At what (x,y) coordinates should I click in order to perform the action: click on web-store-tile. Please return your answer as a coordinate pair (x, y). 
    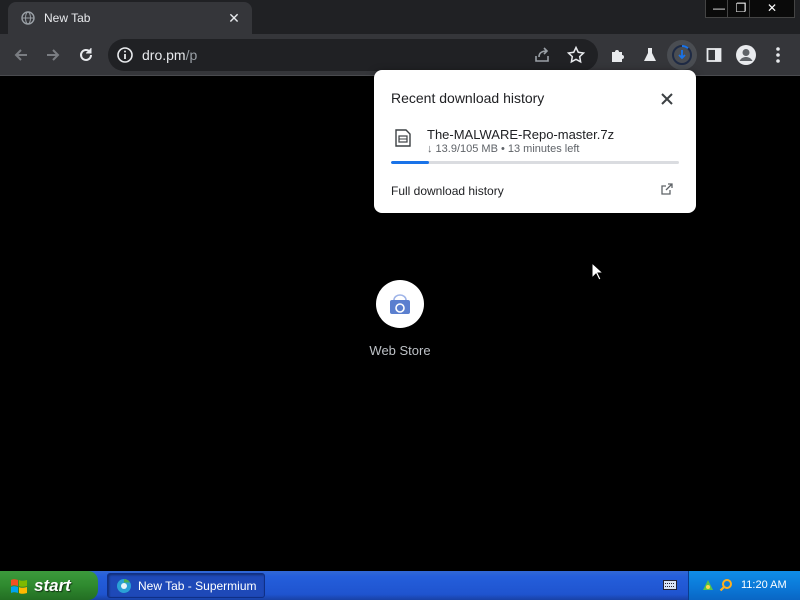
    Looking at the image, I should click on (400, 304).